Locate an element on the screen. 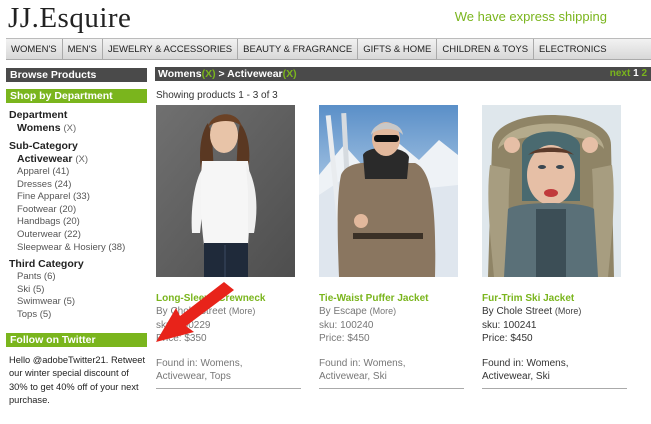 The height and width of the screenshot is (424, 651). breadcrumb: Womens(X) > Activewear(X) next 1 2 is located at coordinates (403, 74).